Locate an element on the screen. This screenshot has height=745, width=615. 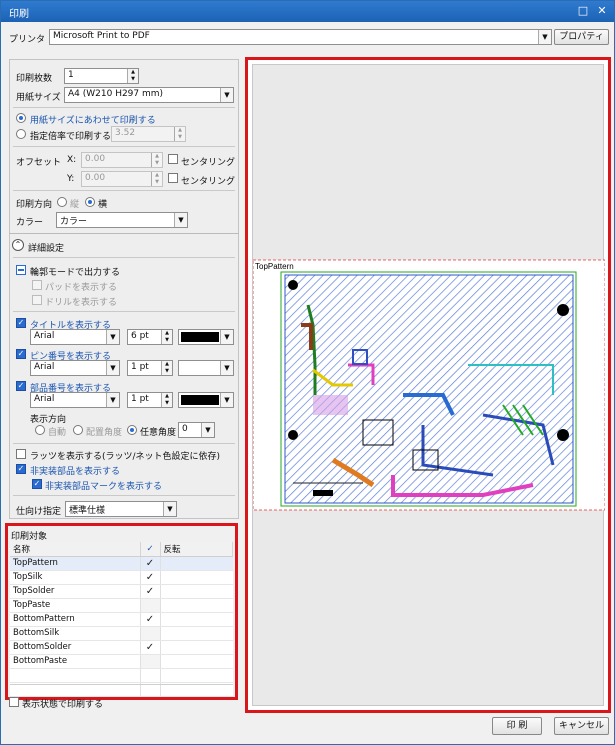
printer-value: Microsoft Print to PDF is located at coordinates (101, 36).